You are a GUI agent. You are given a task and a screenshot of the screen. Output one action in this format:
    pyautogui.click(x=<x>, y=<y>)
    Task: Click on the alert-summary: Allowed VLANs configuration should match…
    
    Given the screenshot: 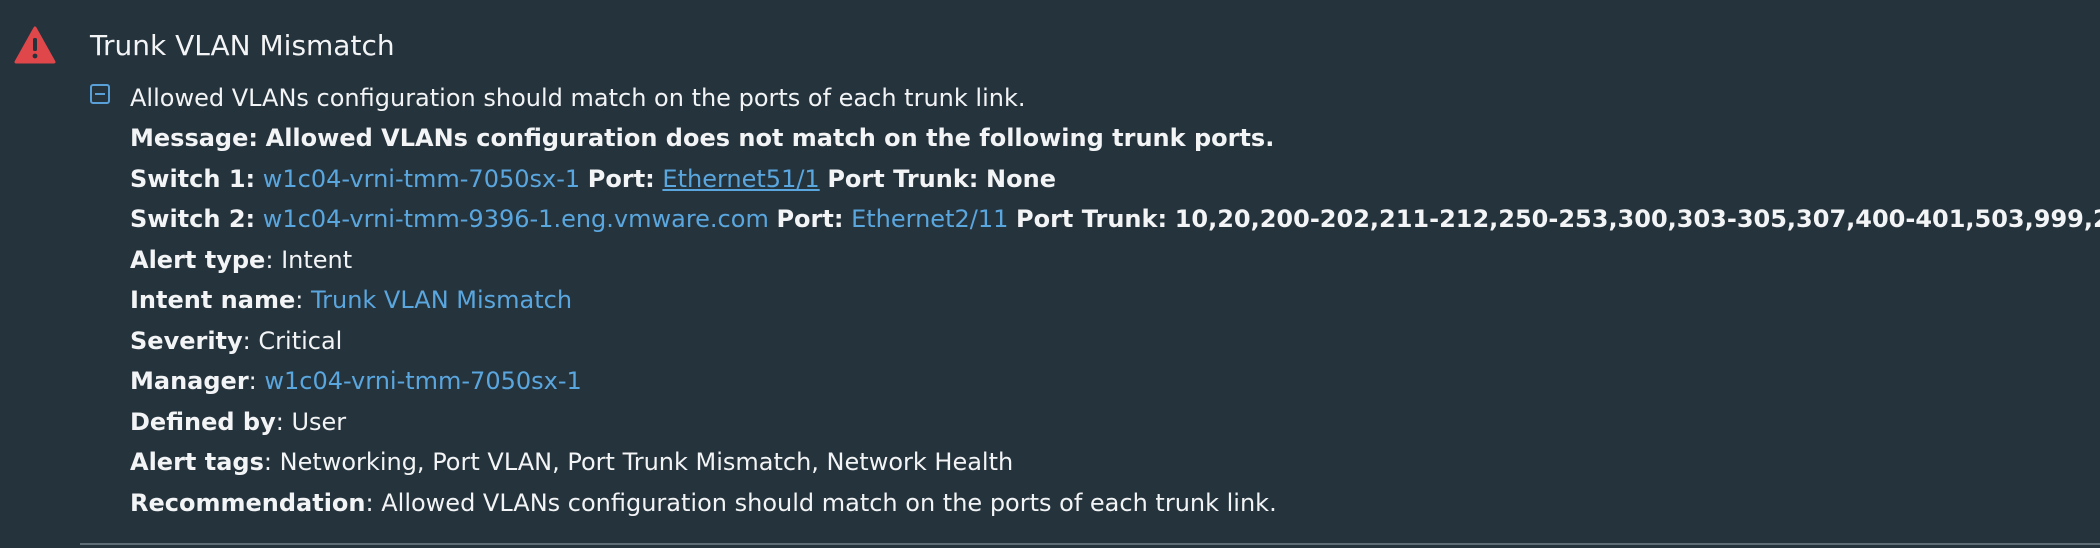 What is the action you would take?
    pyautogui.click(x=578, y=98)
    